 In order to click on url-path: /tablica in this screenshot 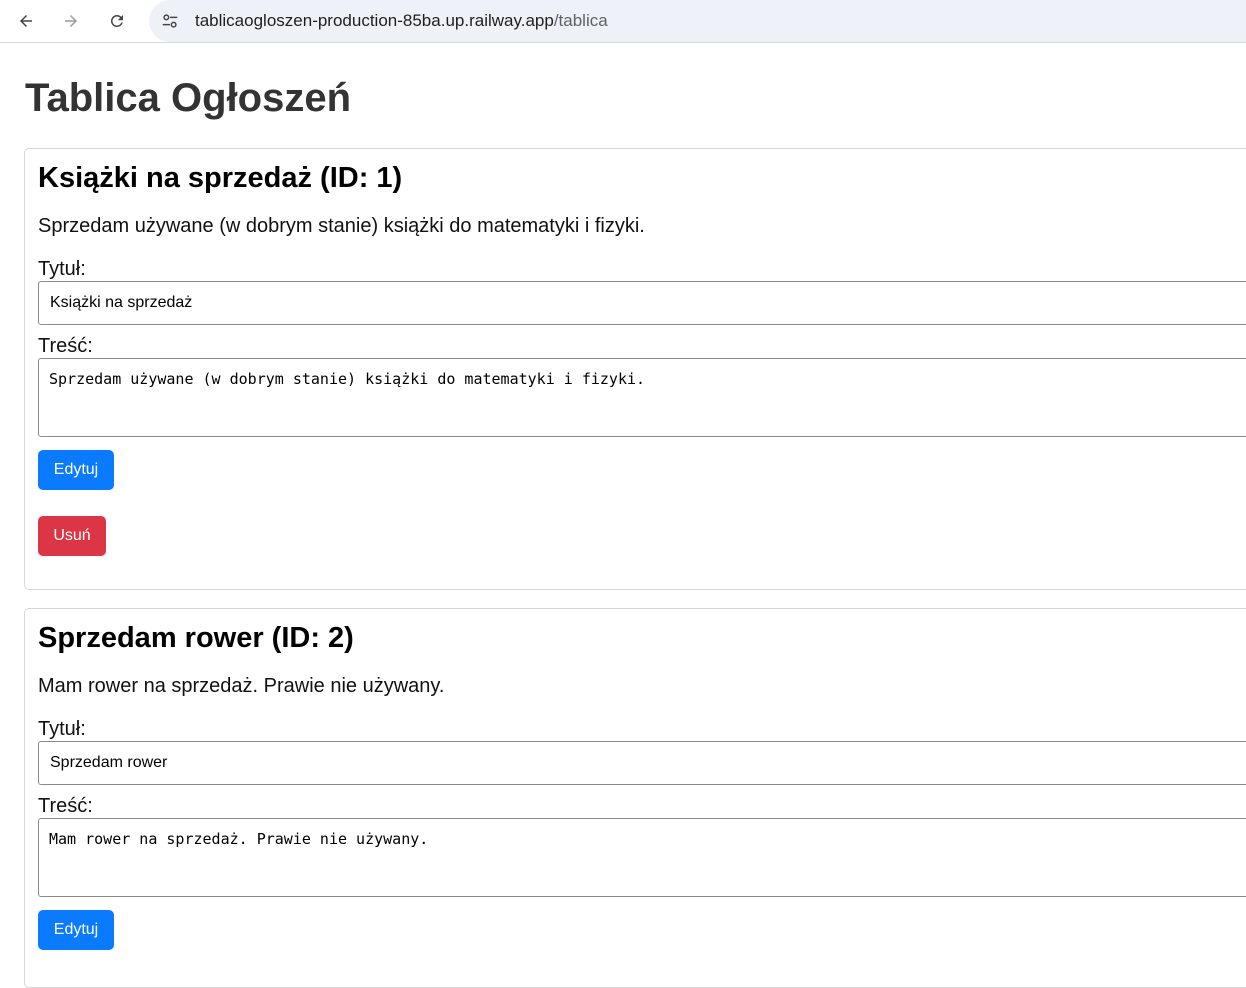, I will do `click(580, 20)`.